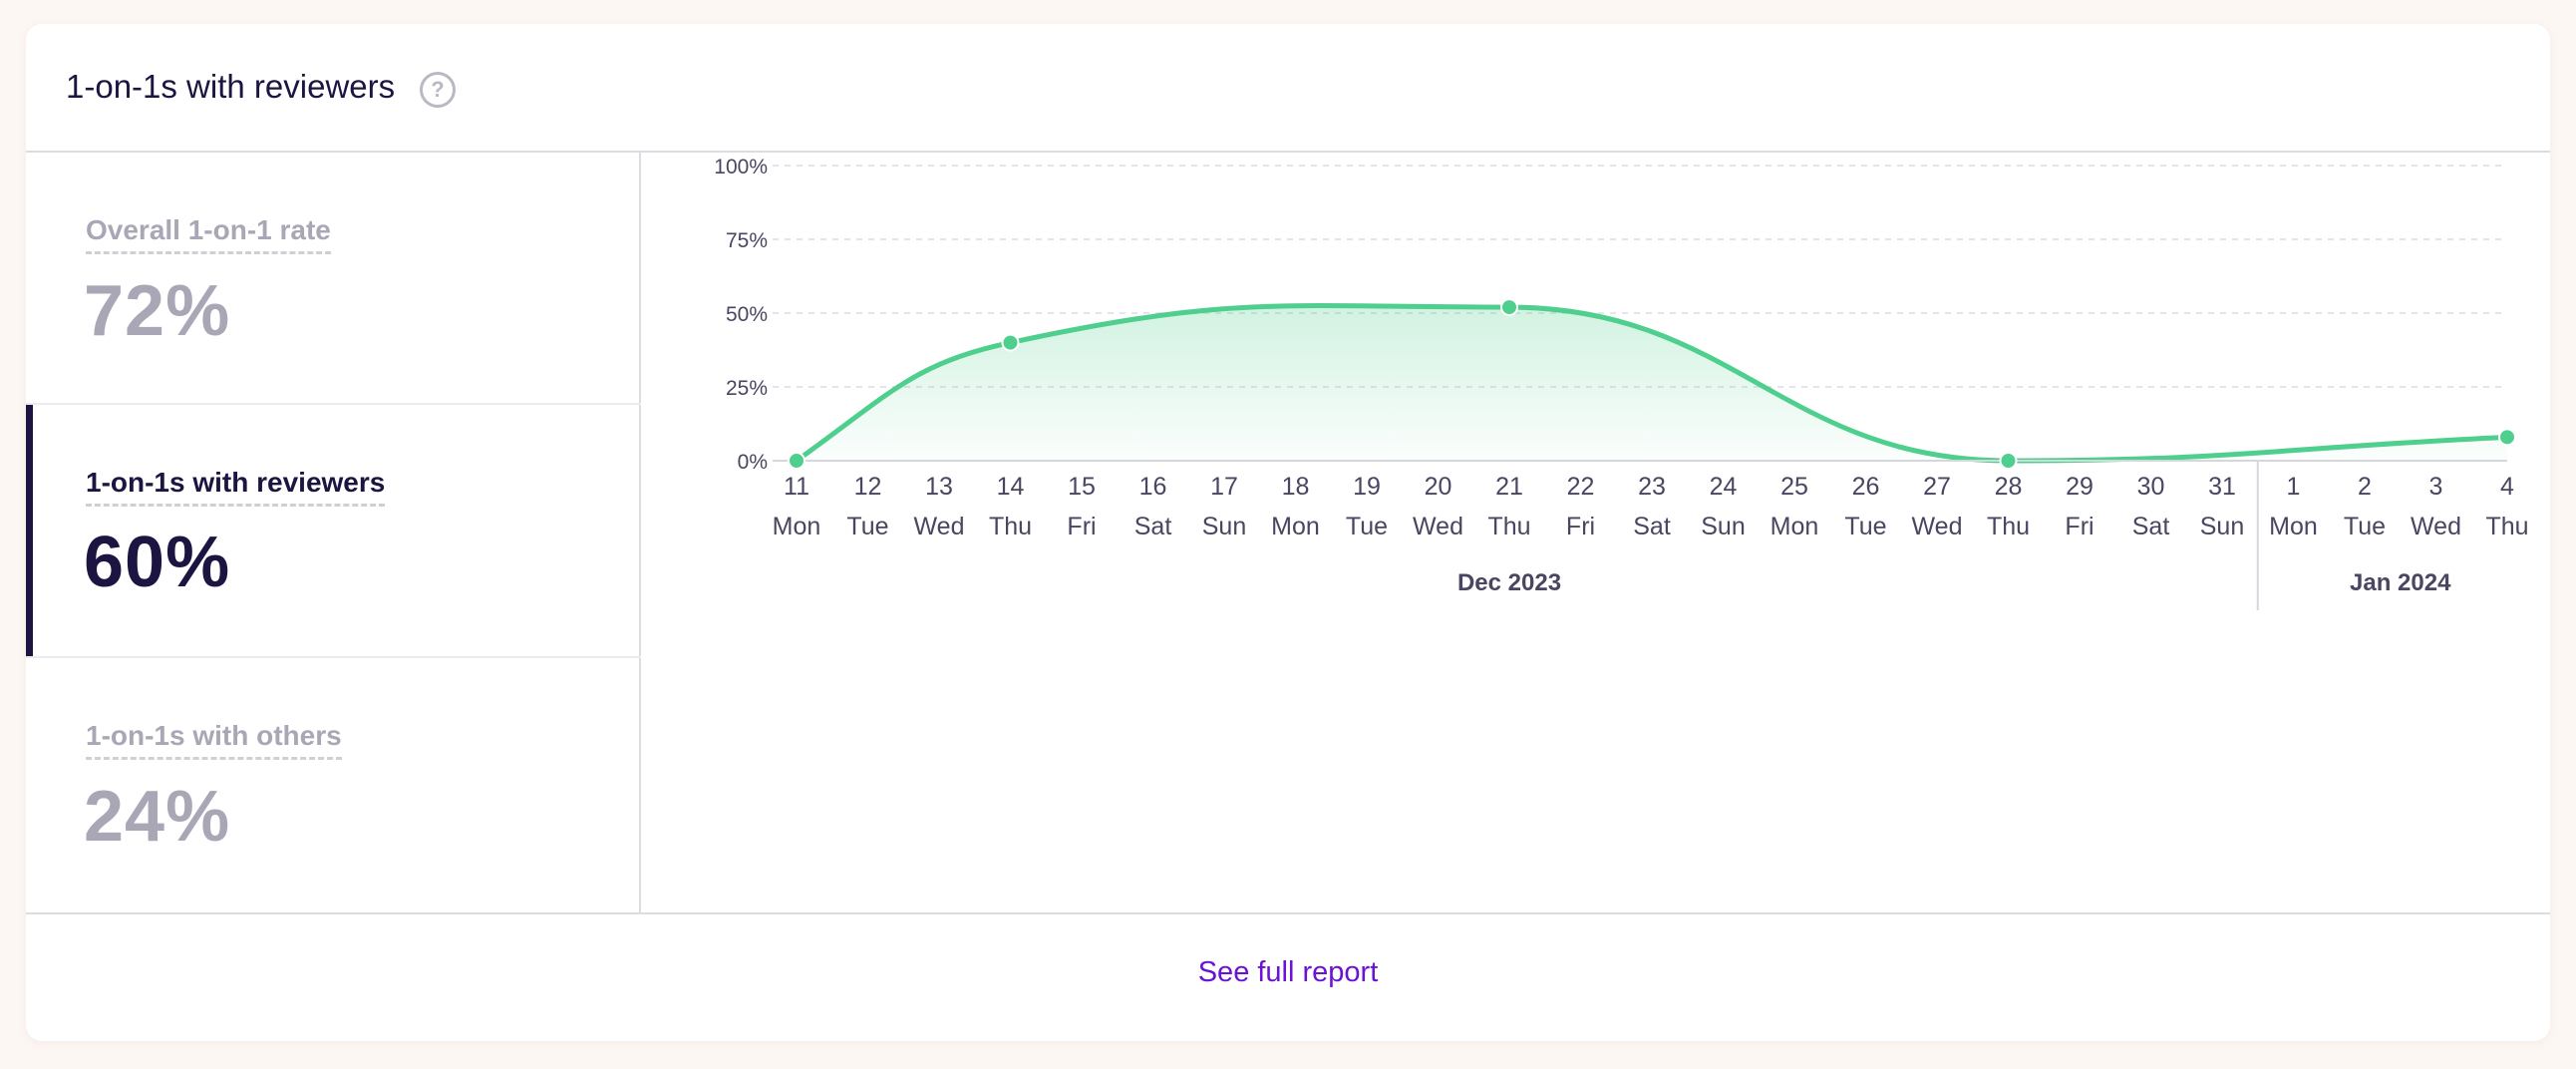 This screenshot has width=2576, height=1069. What do you see at coordinates (1438, 487) in the screenshot?
I see `x-tick-day: 20` at bounding box center [1438, 487].